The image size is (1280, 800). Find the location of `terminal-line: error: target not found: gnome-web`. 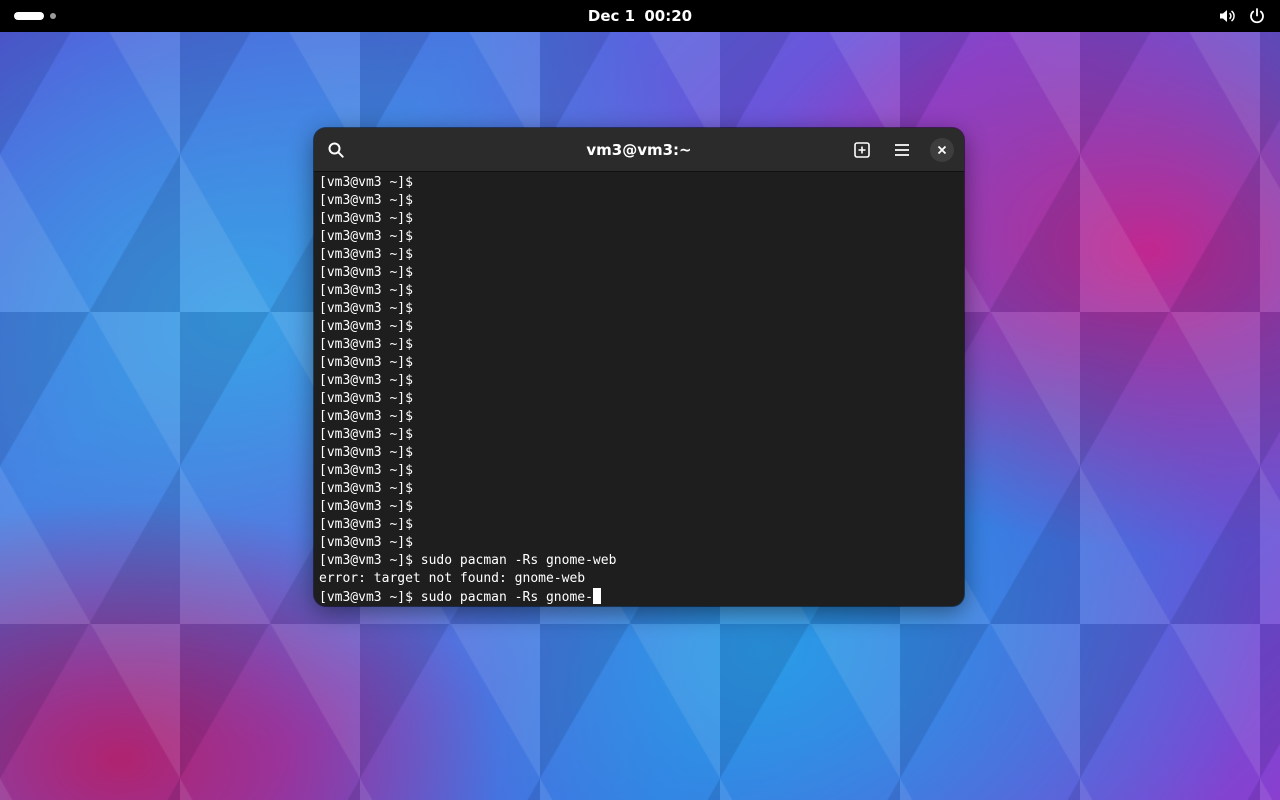

terminal-line: error: target not found: gnome-web is located at coordinates (452, 578).